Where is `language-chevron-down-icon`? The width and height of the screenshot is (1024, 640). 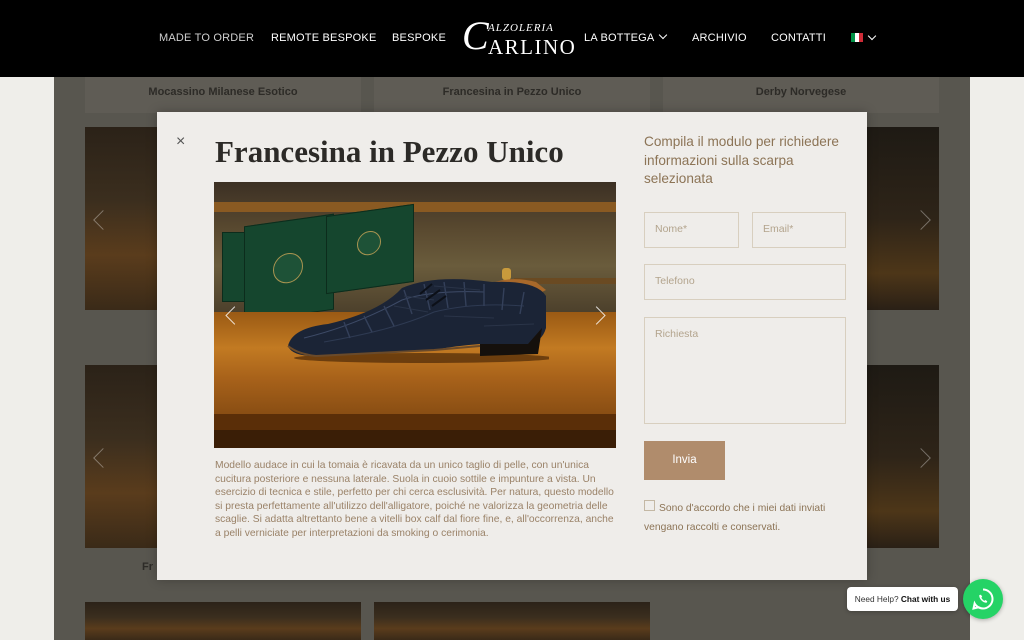 language-chevron-down-icon is located at coordinates (872, 36).